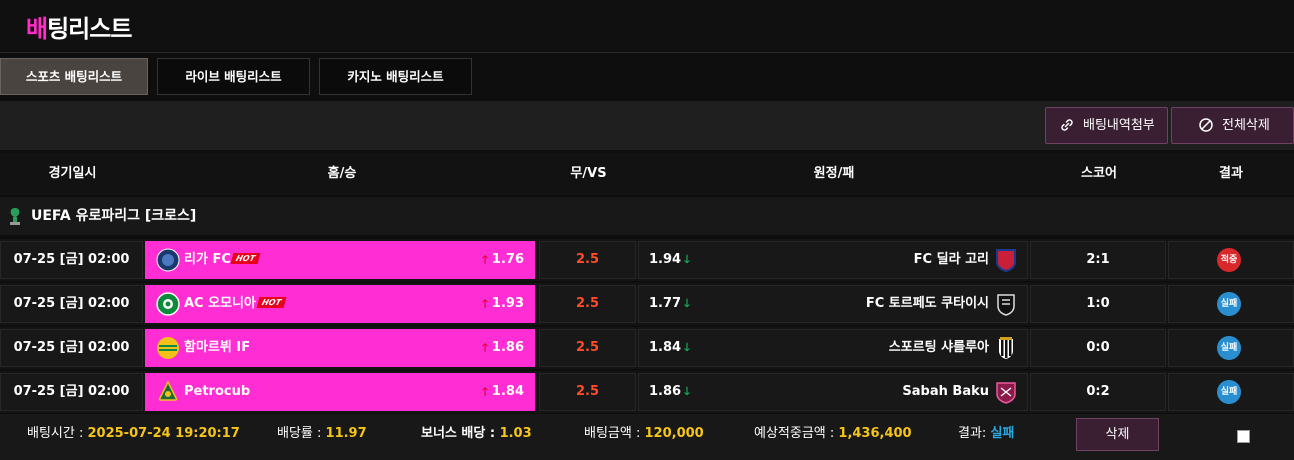  I want to click on col-home: 홈/승, so click(342, 173).